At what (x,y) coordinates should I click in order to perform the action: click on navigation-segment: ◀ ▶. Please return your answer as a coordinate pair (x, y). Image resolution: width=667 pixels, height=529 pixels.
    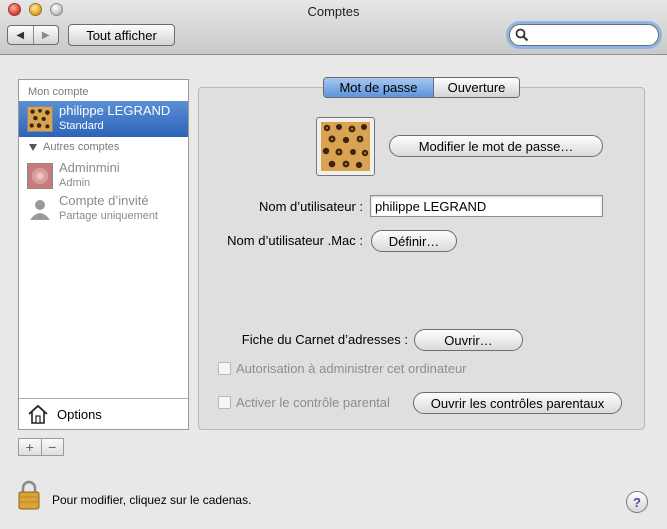
    Looking at the image, I should click on (33, 35).